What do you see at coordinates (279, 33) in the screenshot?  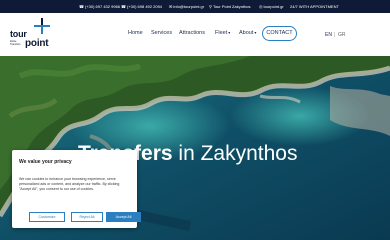 I see `contact-button: CONTACT` at bounding box center [279, 33].